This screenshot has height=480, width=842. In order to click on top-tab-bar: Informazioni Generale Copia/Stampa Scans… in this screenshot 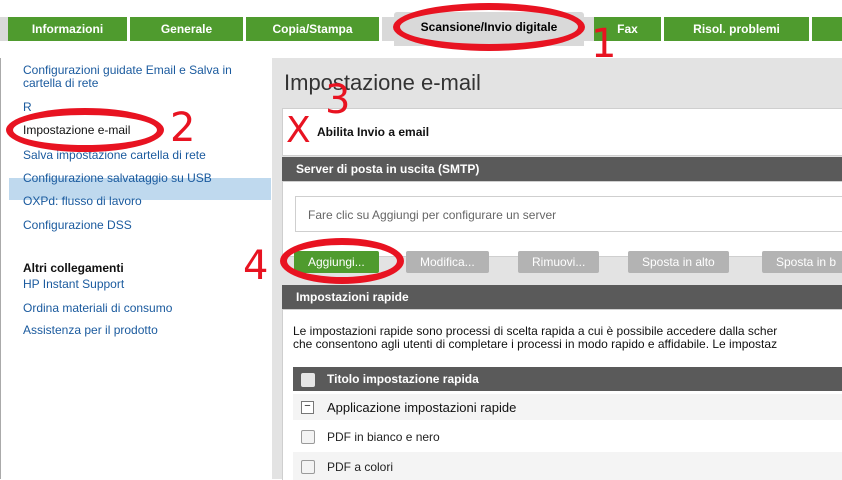, I will do `click(421, 24)`.